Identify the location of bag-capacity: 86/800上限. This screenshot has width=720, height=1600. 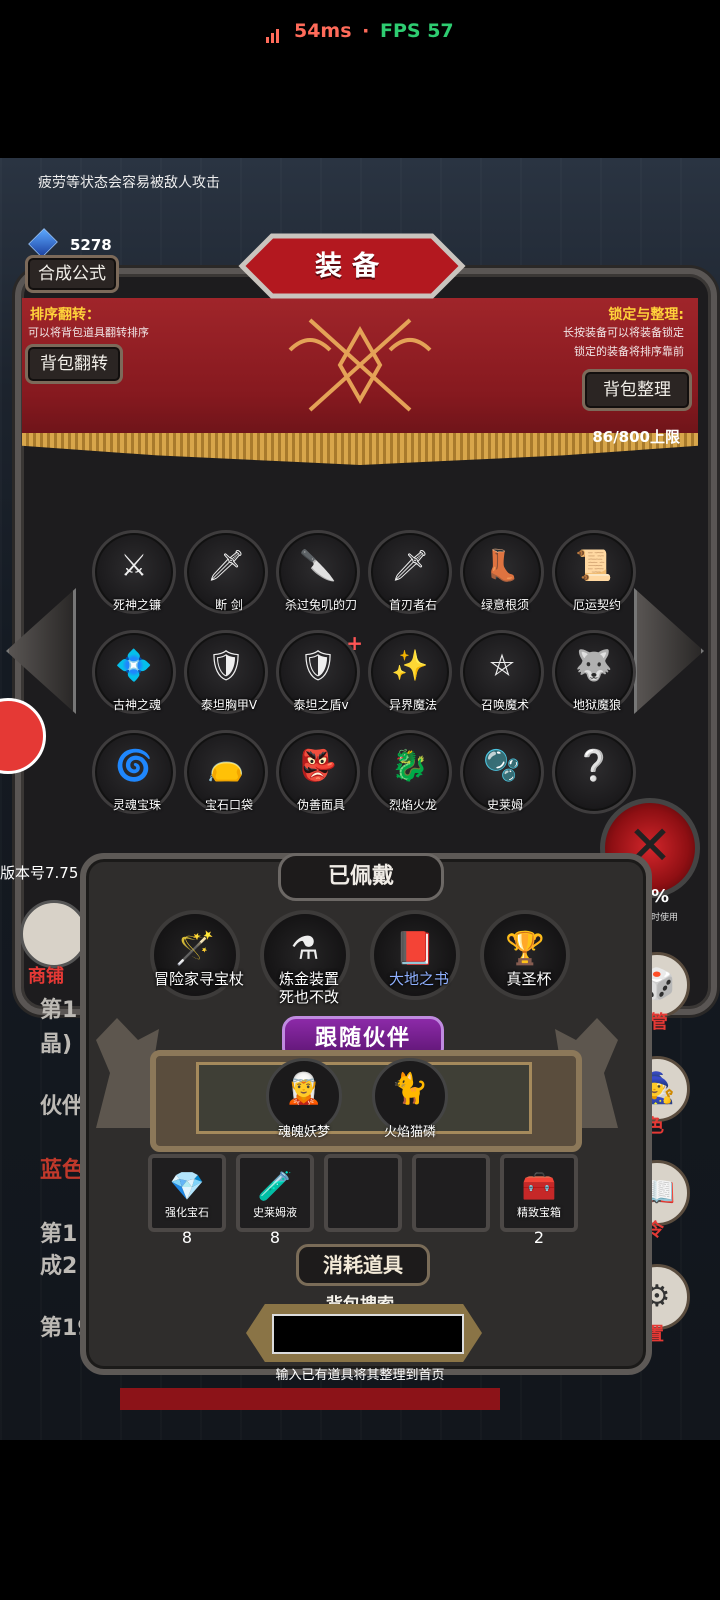
(636, 437).